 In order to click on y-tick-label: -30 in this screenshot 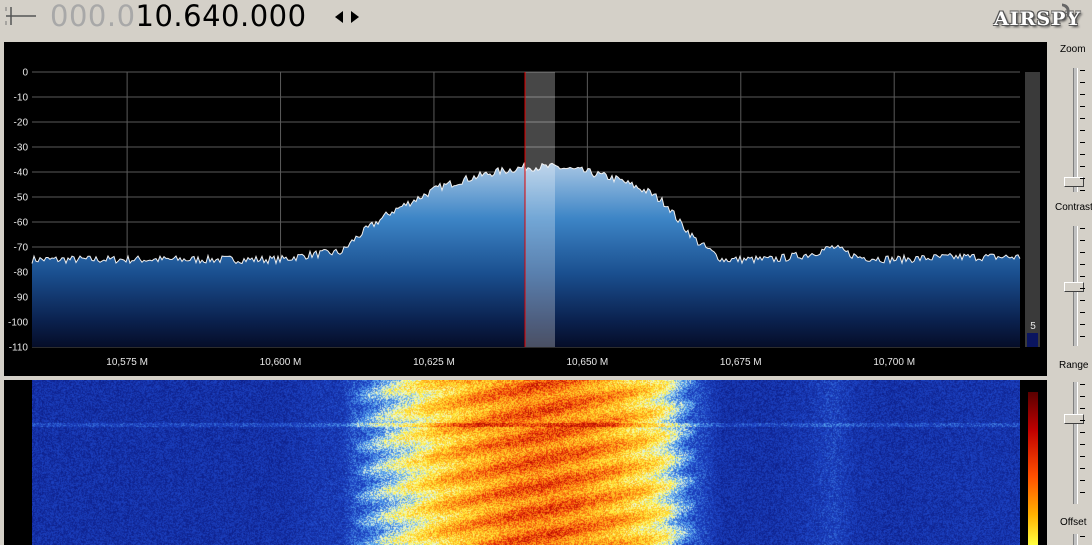, I will do `click(21, 148)`.